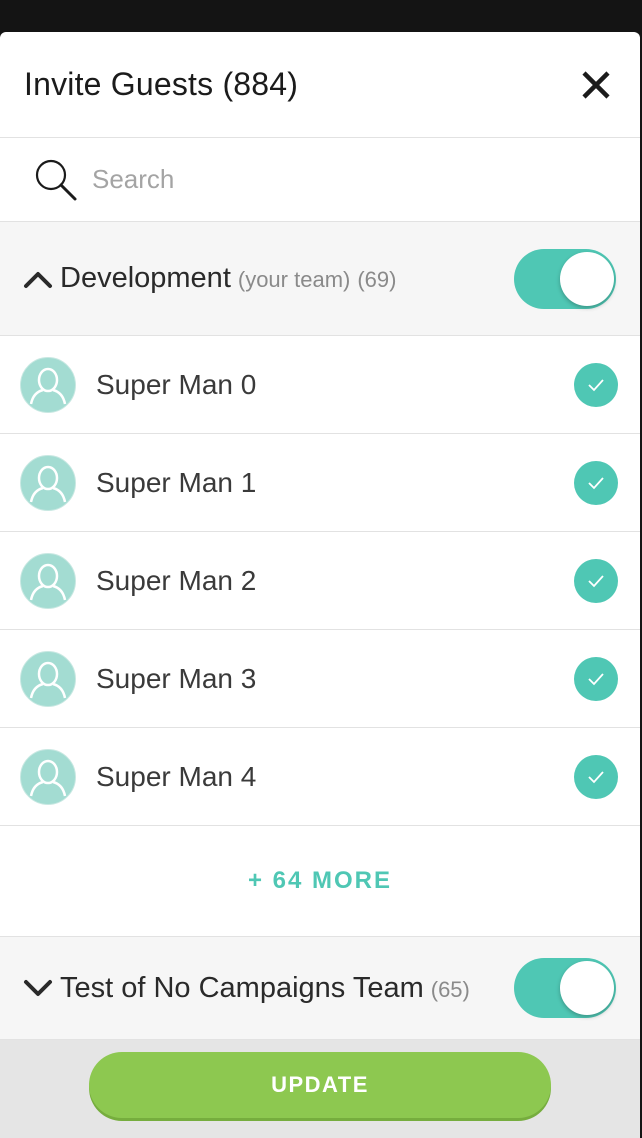 The width and height of the screenshot is (642, 1138). Describe the element at coordinates (320, 581) in the screenshot. I see `member-row: Super Man 2` at that location.